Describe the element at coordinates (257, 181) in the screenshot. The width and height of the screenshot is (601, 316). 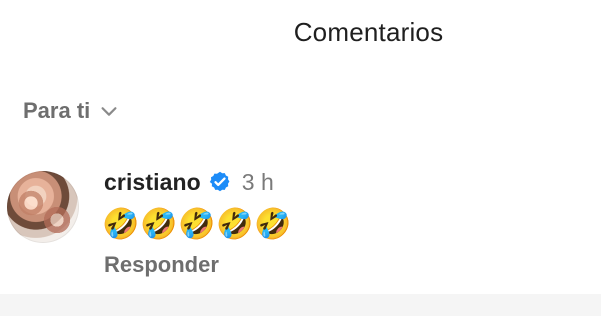
I see `comment-timestamp: 3 h` at that location.